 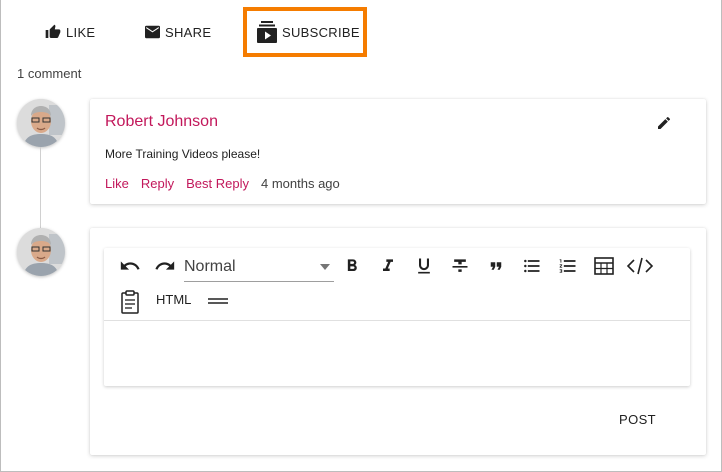 I want to click on subscribe-highlight, so click(x=305, y=32).